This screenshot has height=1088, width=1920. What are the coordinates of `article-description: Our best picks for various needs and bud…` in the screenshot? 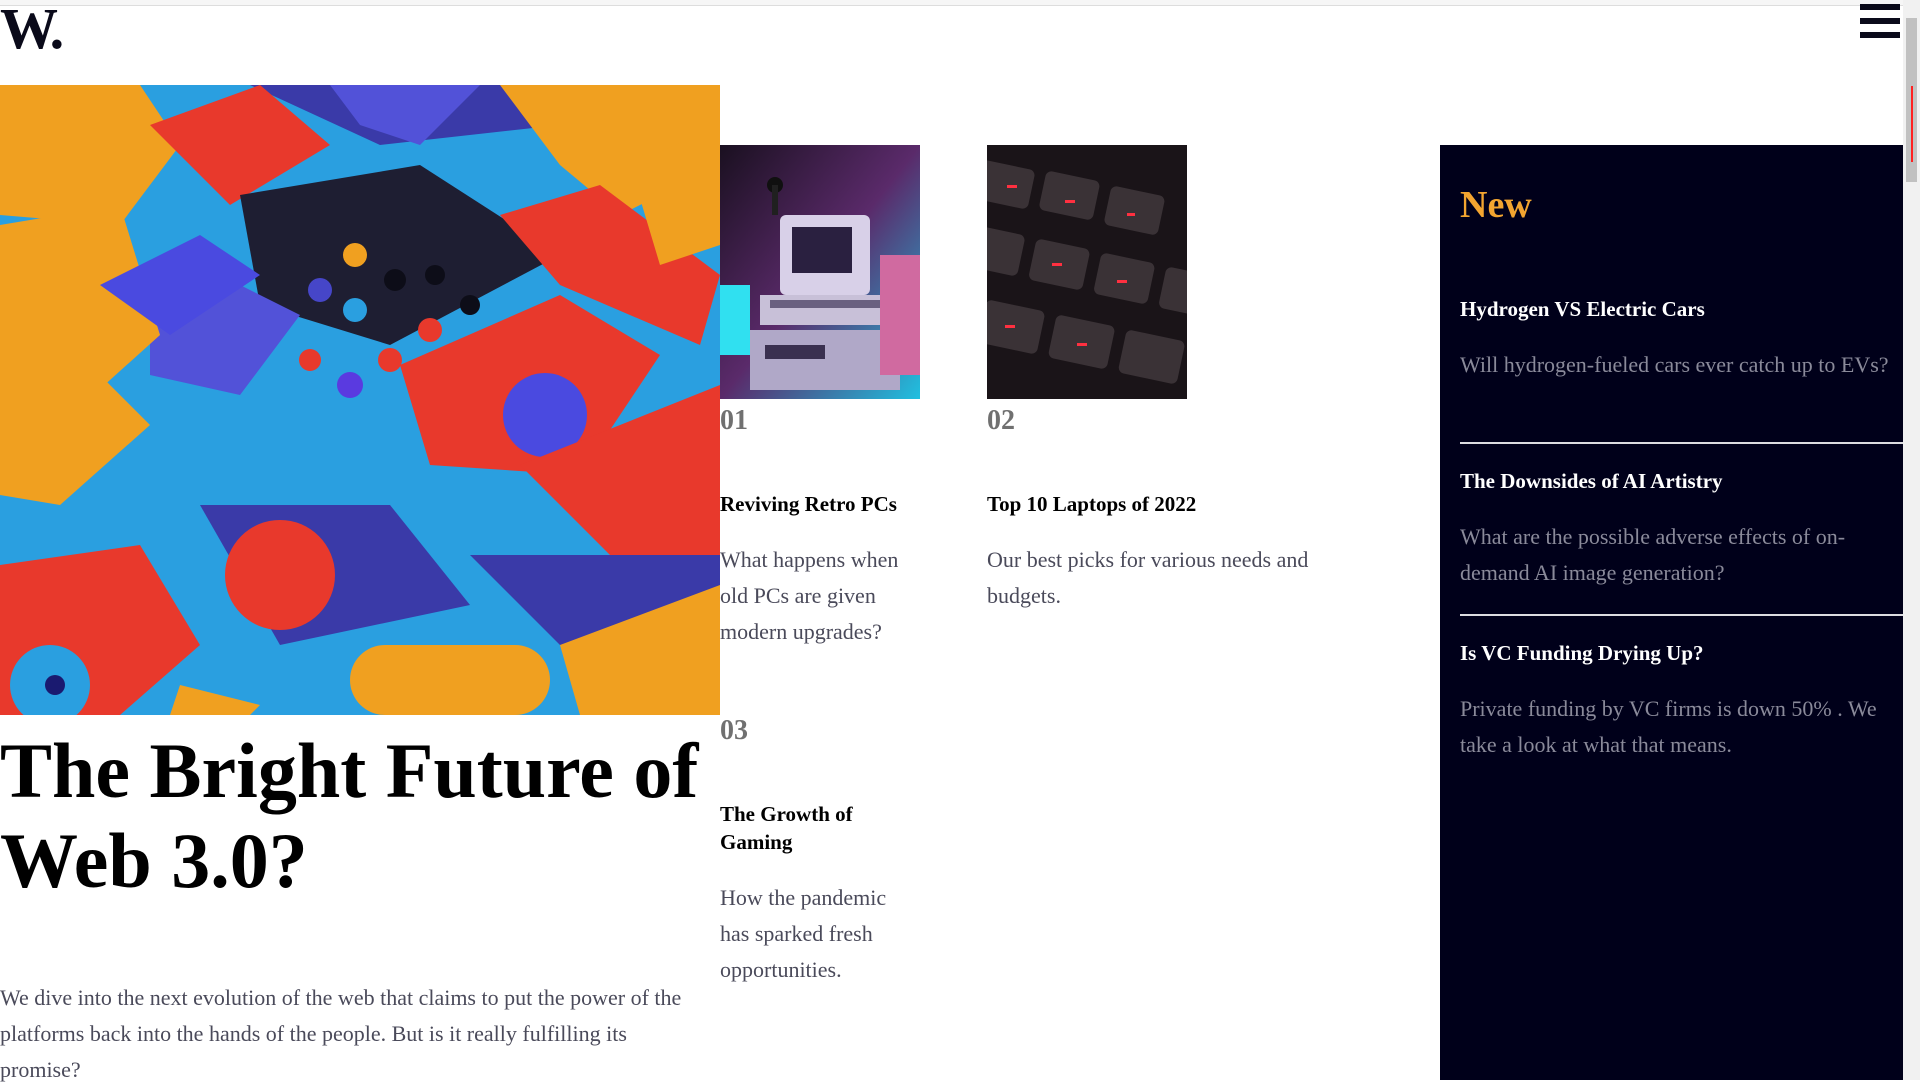 It's located at (1148, 577).